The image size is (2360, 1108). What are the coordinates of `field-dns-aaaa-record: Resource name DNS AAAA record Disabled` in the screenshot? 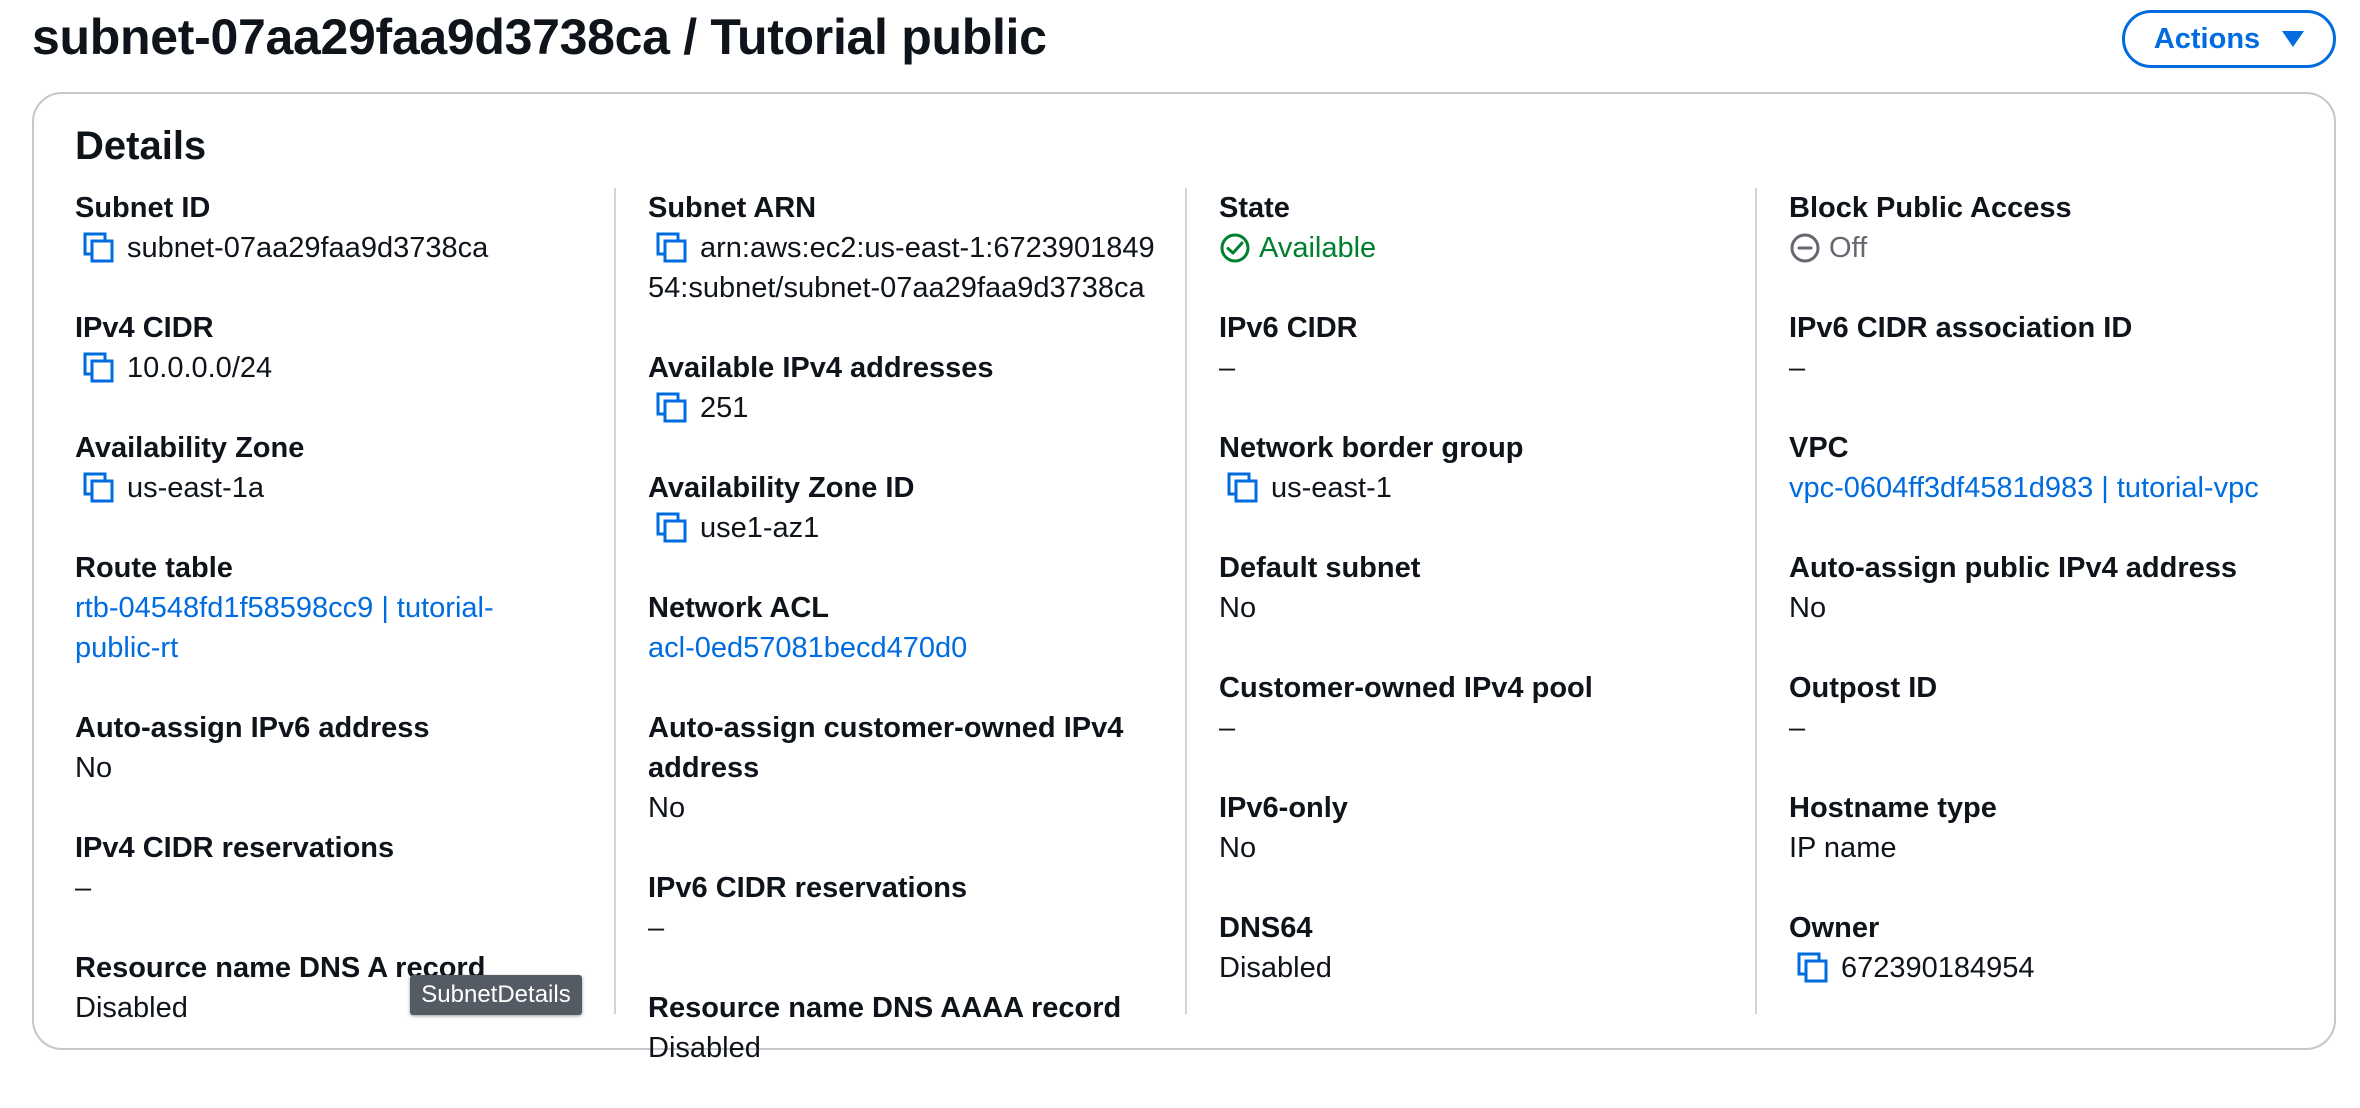 It's located at (918, 1028).